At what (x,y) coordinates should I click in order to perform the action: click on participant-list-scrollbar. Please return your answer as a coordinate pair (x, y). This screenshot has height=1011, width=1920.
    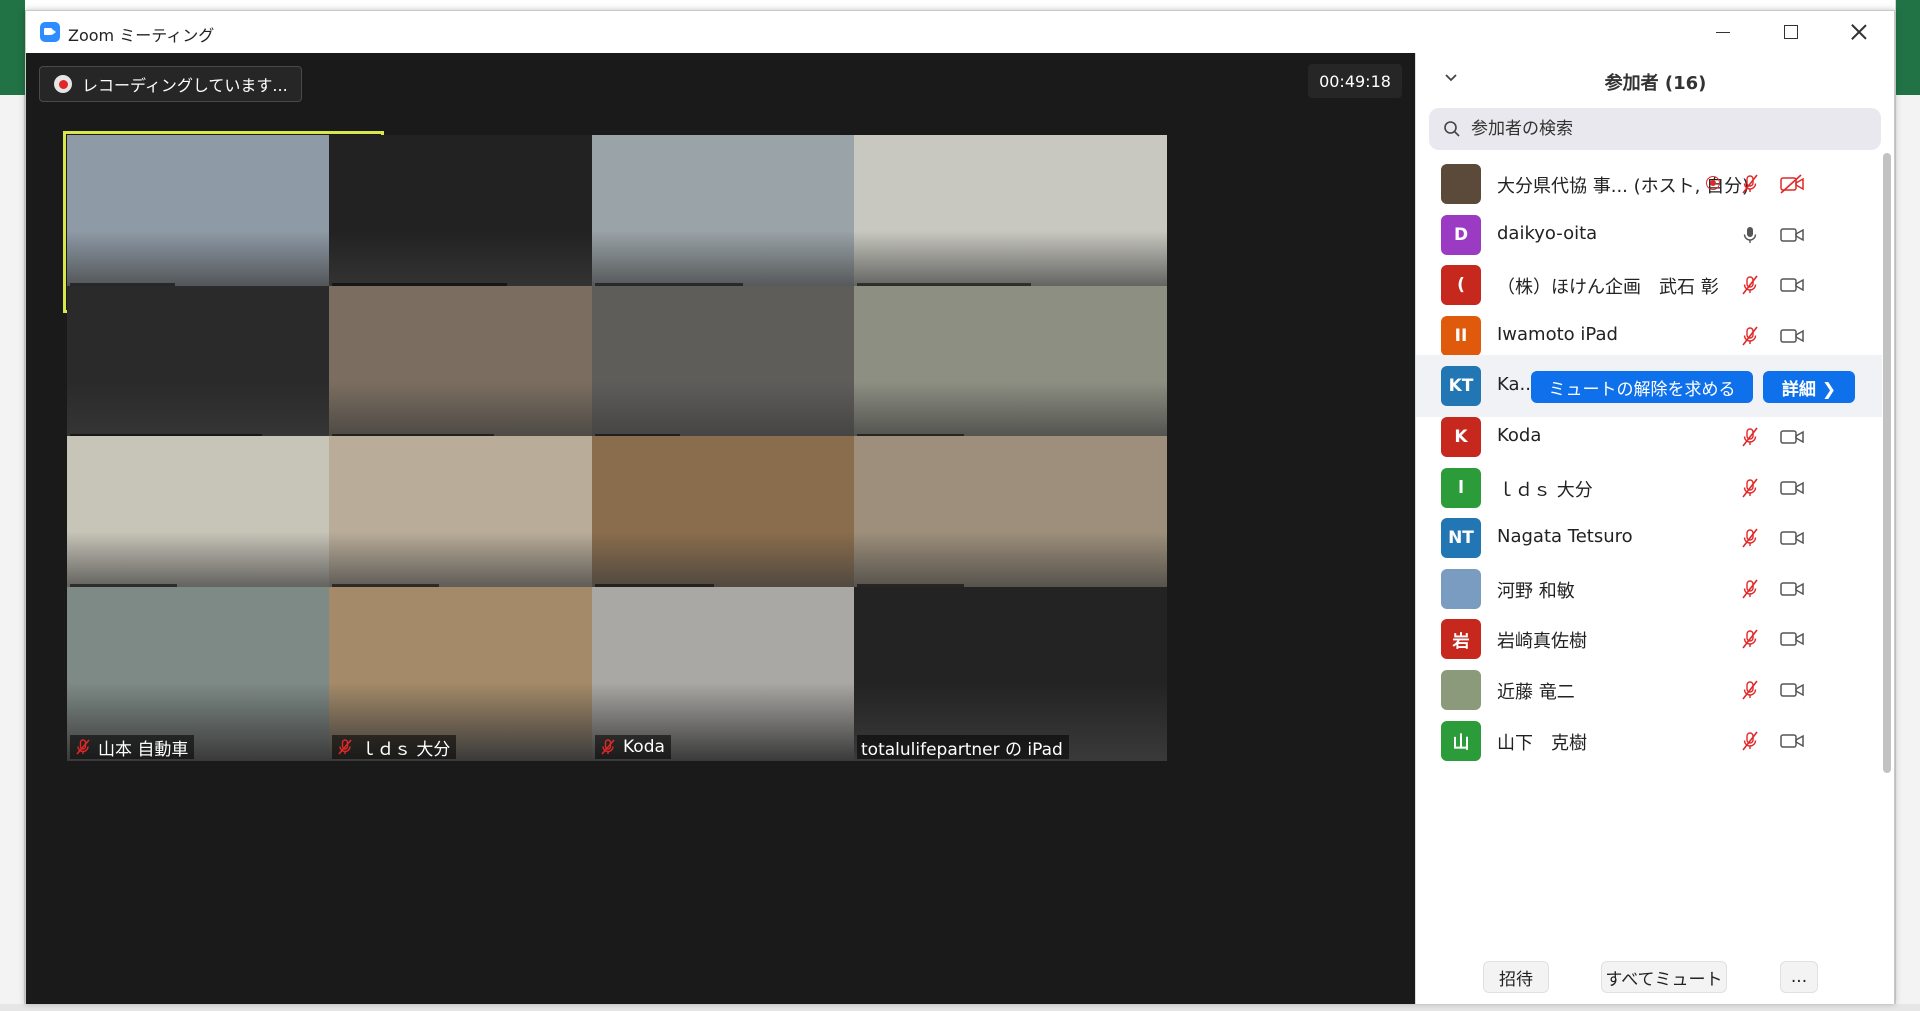
    Looking at the image, I should click on (1887, 463).